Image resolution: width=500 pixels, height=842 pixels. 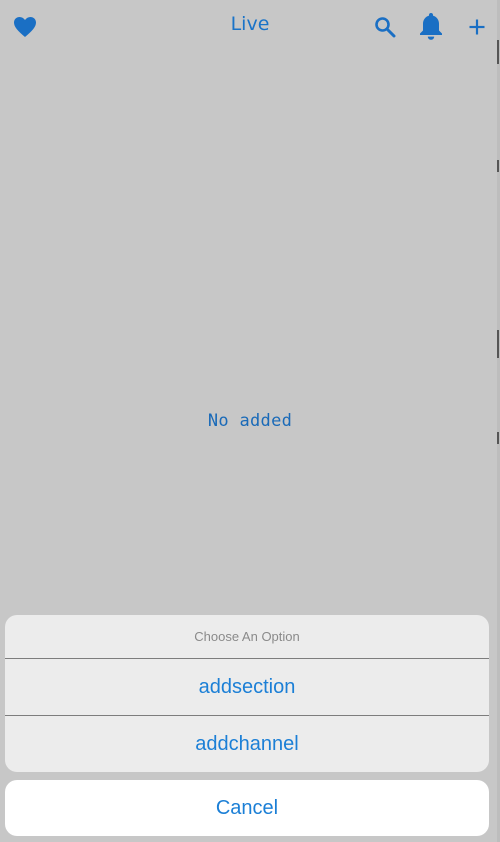 I want to click on top-bar: Live, so click(x=250, y=26).